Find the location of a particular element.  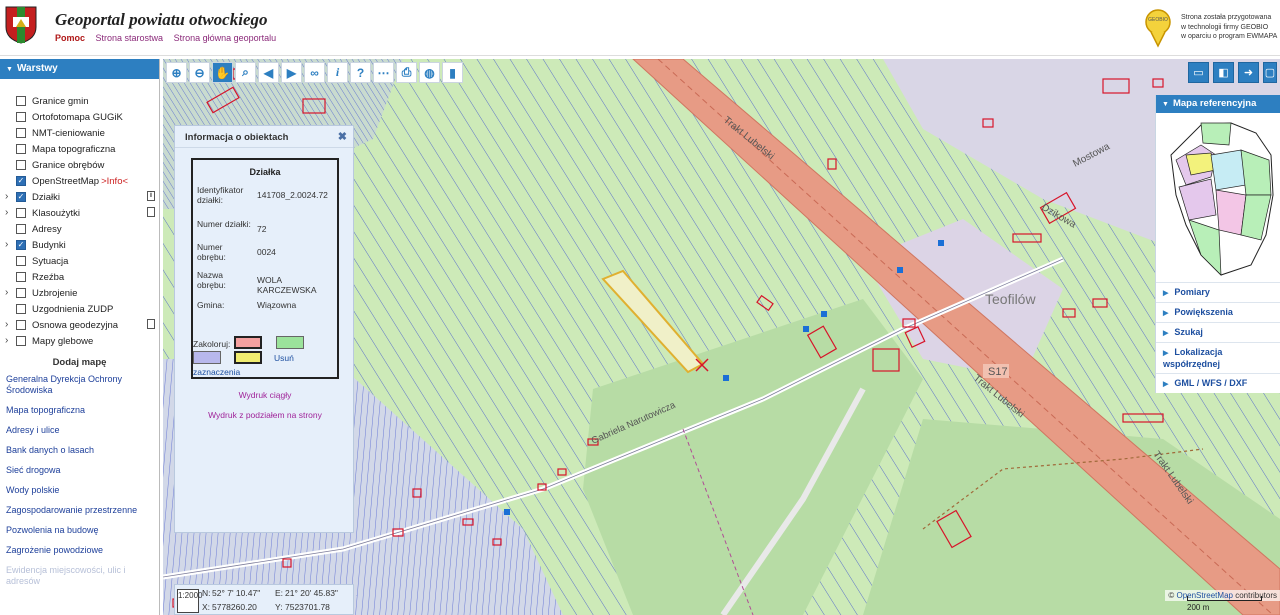

reference-menu-item: ▶ Szukaj is located at coordinates (1218, 330).